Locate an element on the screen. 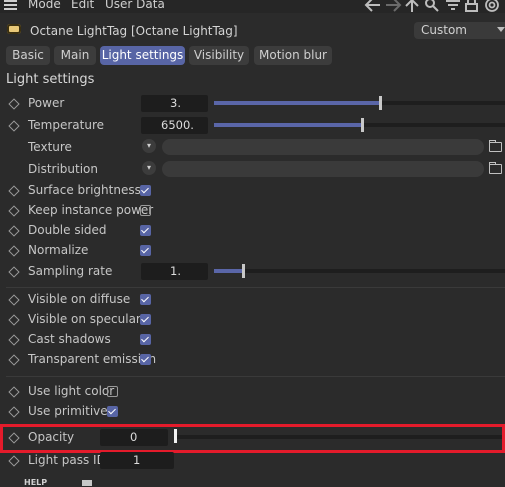  power-value: 3. is located at coordinates (175, 103).